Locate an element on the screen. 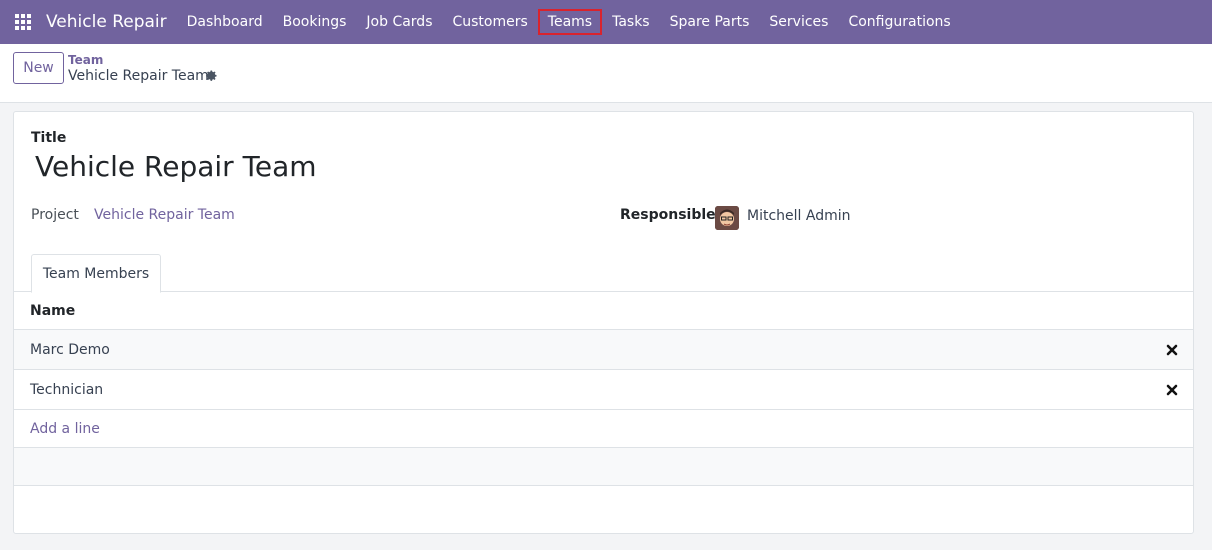 This screenshot has height=550, width=1212. nav-spare-parts: Spare Parts is located at coordinates (710, 22).